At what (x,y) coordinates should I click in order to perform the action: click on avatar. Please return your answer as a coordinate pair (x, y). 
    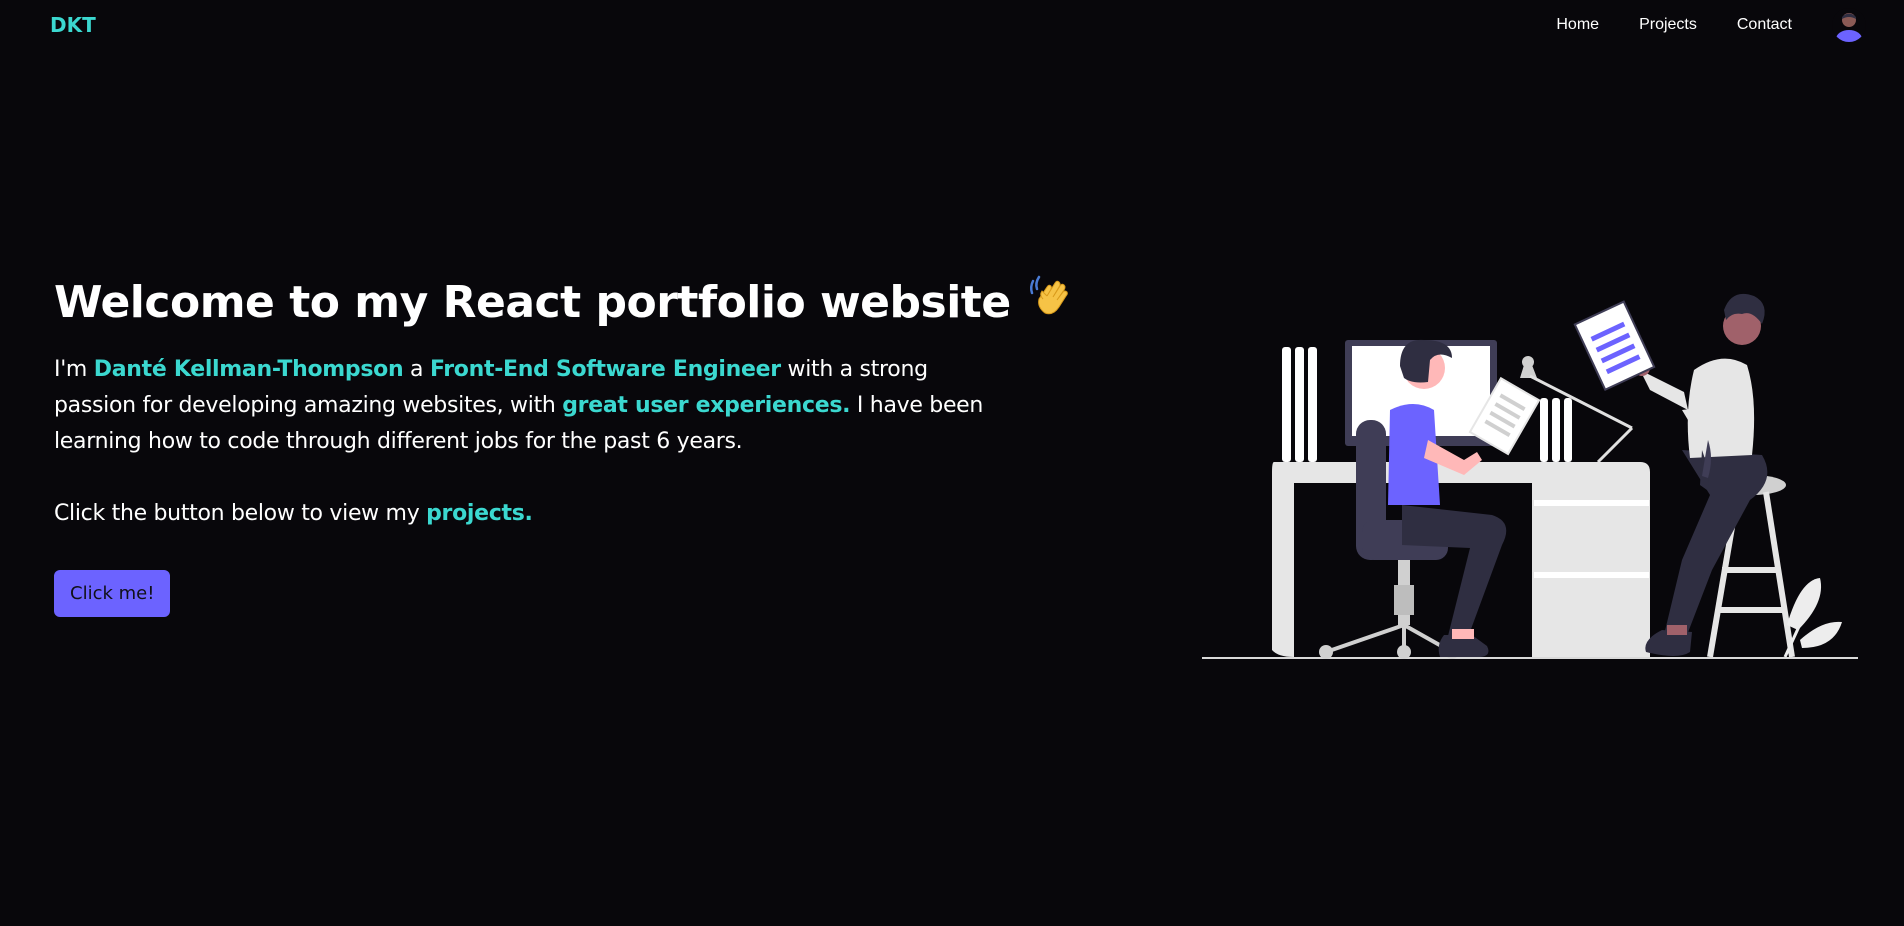
    Looking at the image, I should click on (1849, 25).